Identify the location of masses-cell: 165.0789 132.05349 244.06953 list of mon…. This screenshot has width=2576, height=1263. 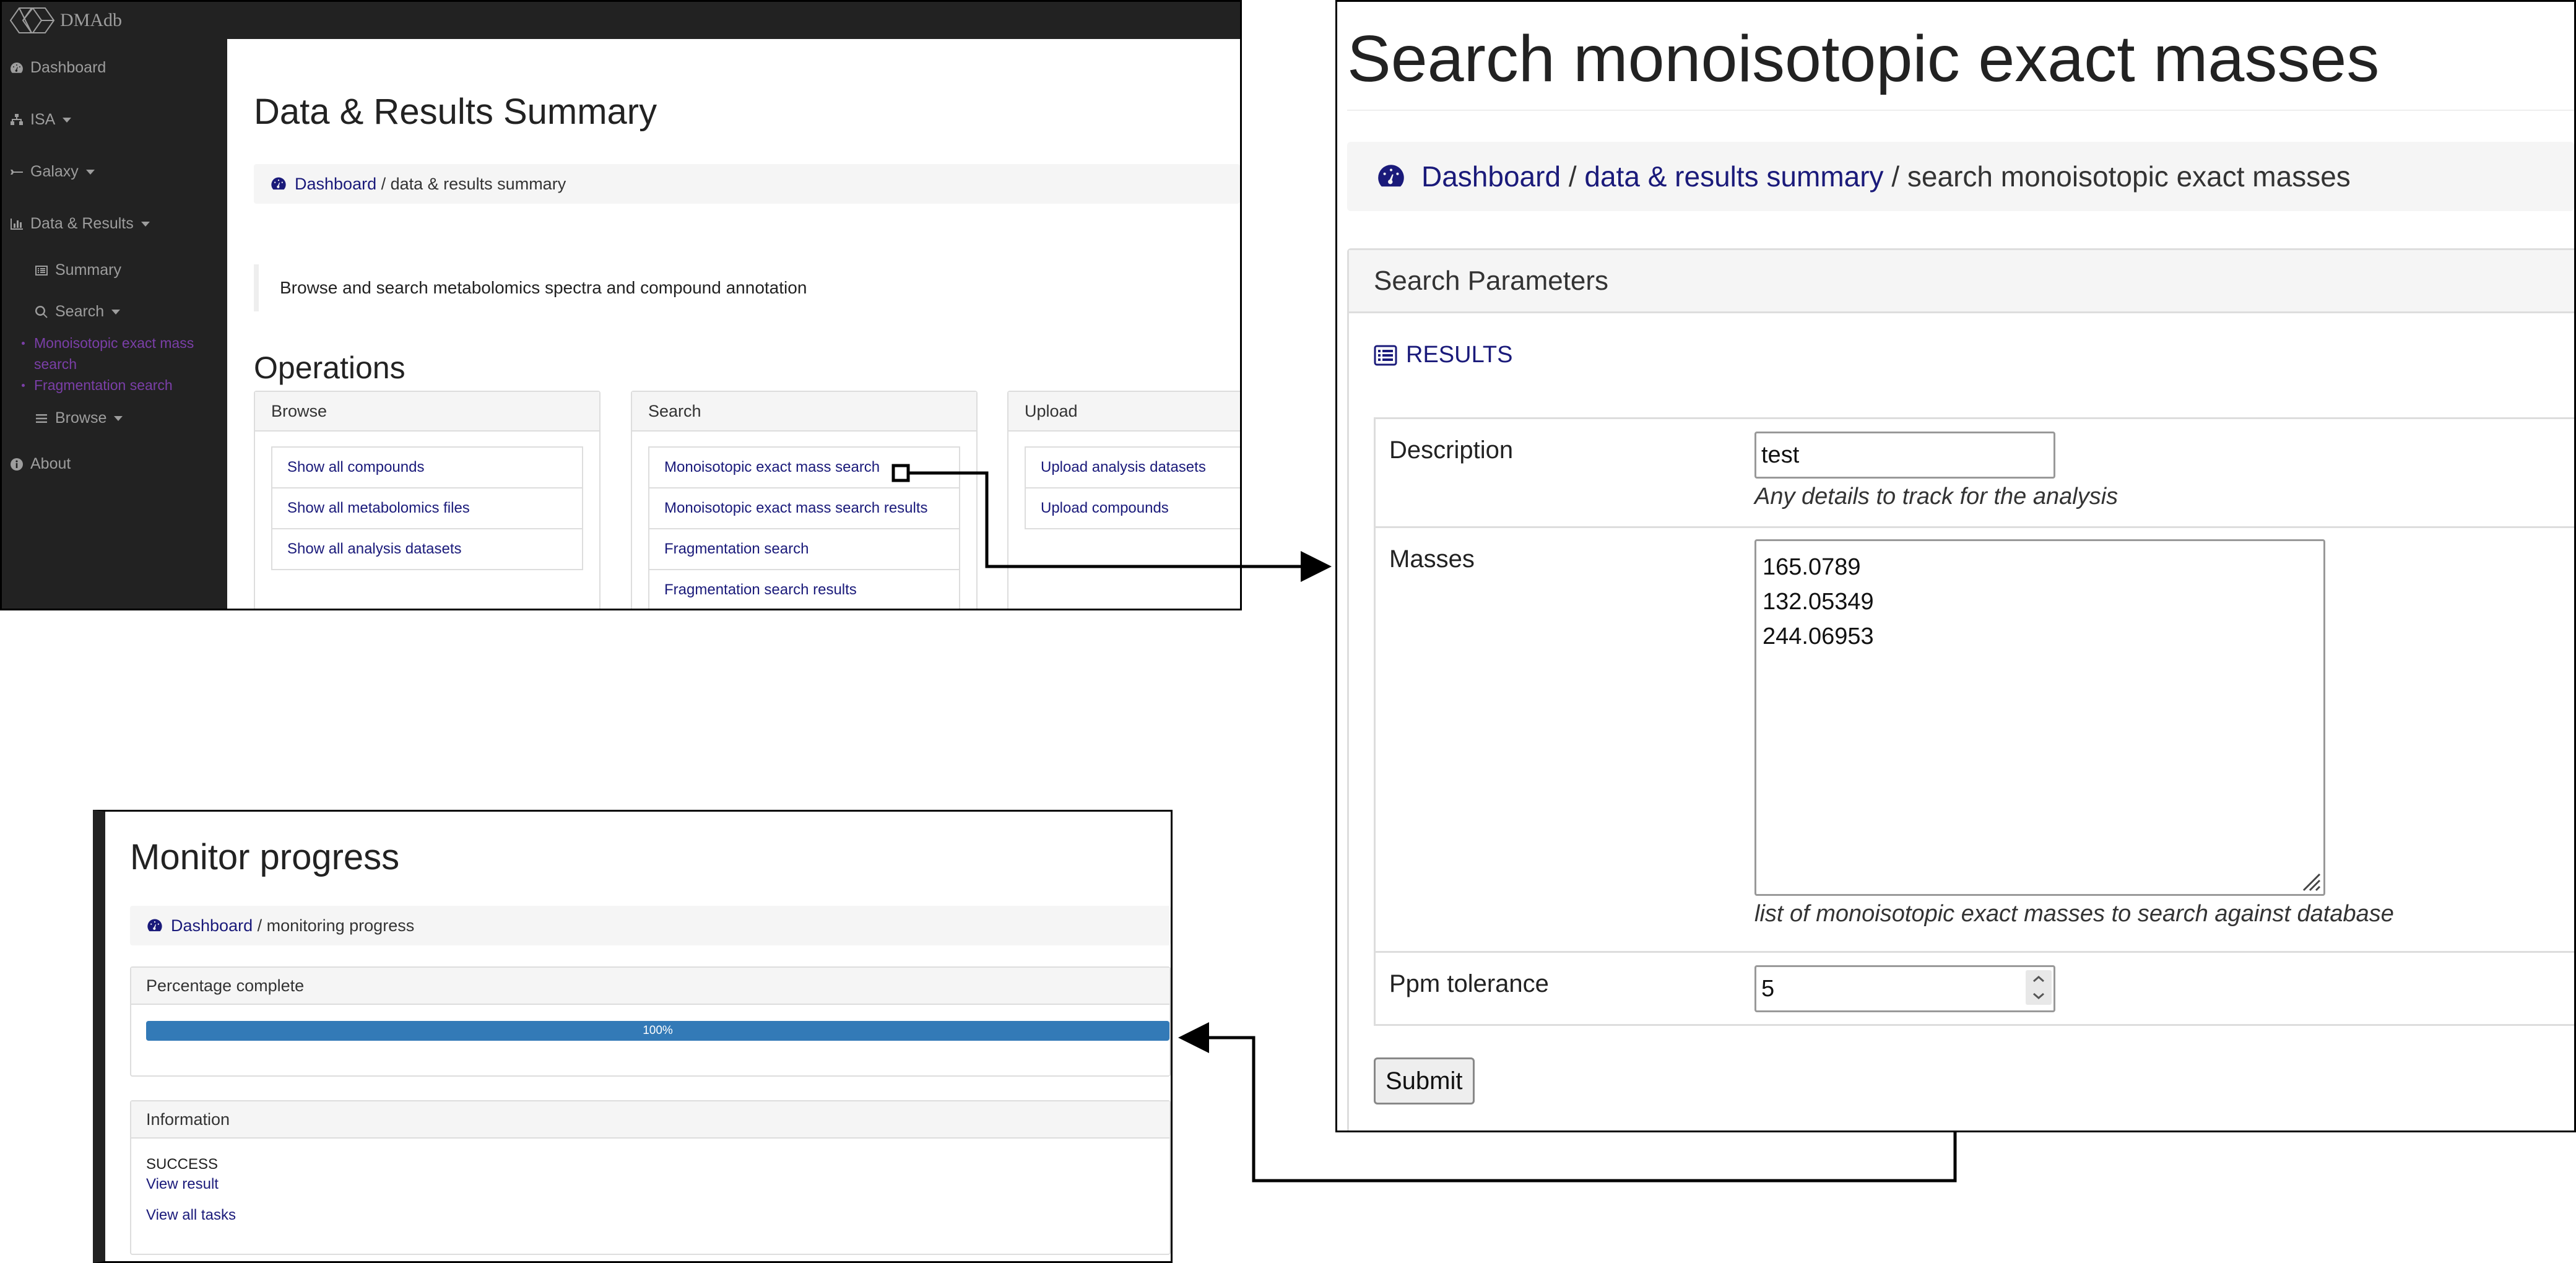
(2074, 733).